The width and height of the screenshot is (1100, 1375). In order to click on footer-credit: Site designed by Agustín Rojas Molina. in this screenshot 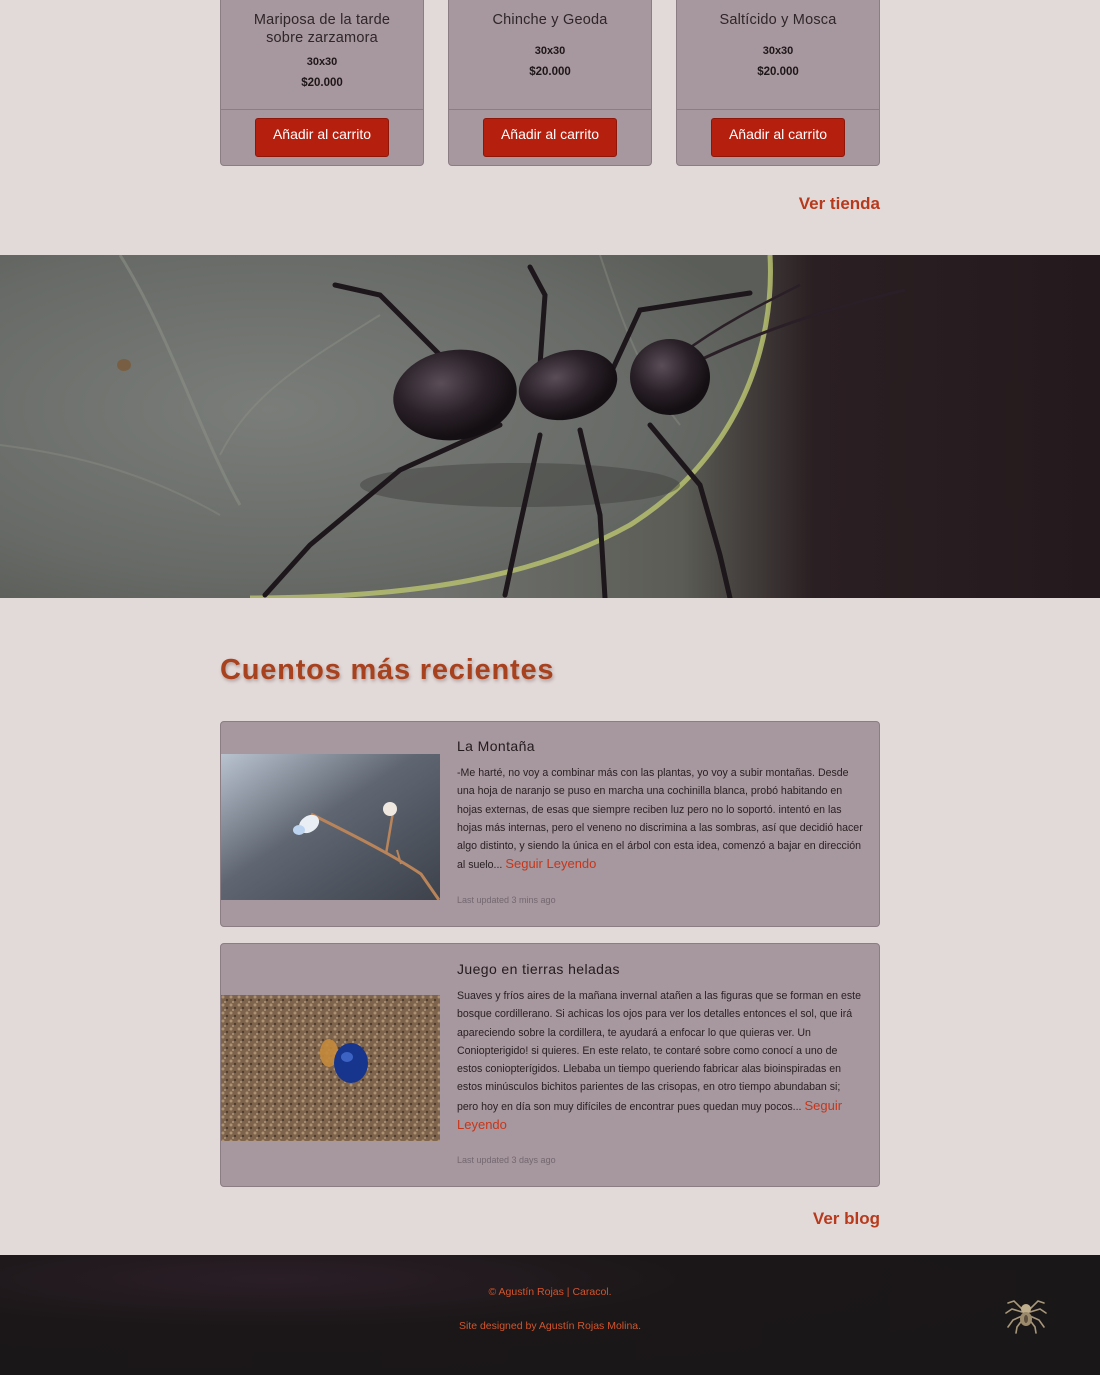, I will do `click(550, 1326)`.